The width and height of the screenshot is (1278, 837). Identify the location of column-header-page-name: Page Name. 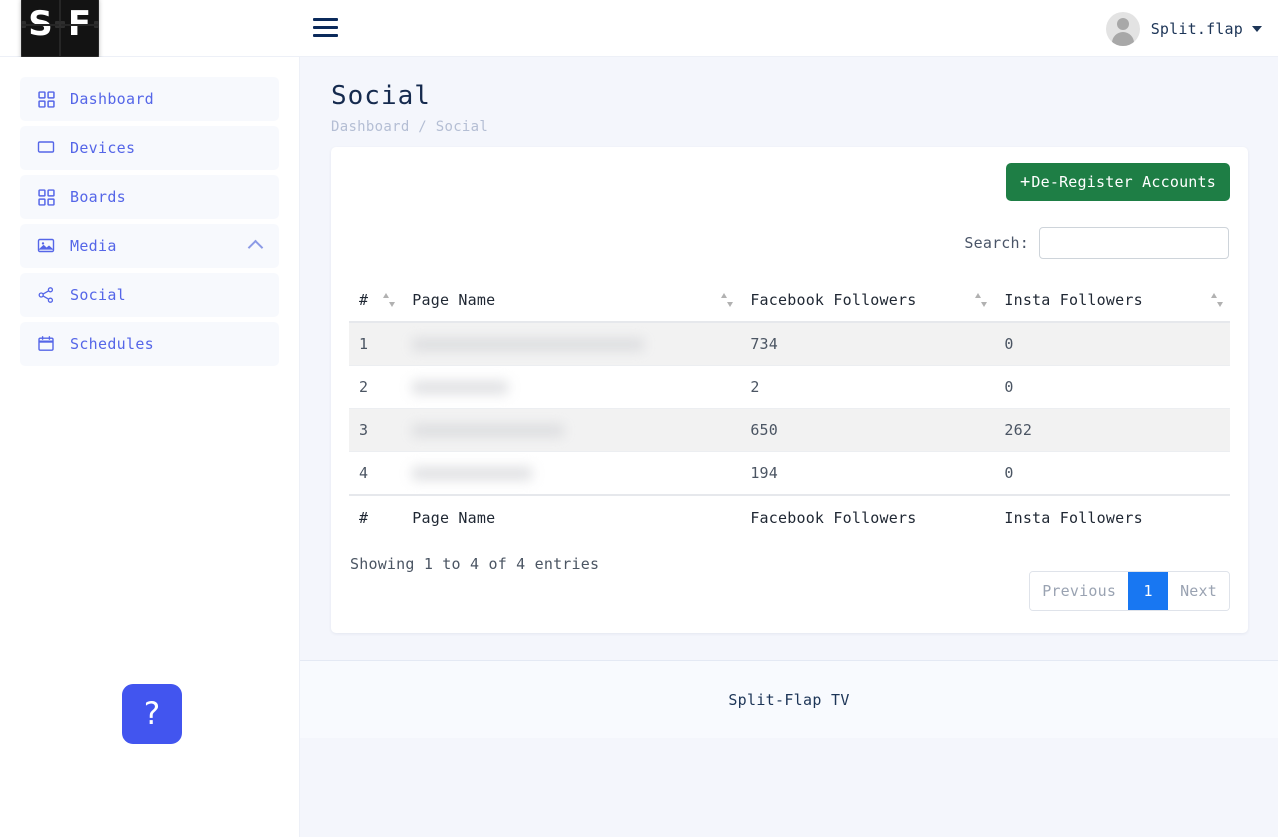
(571, 301).